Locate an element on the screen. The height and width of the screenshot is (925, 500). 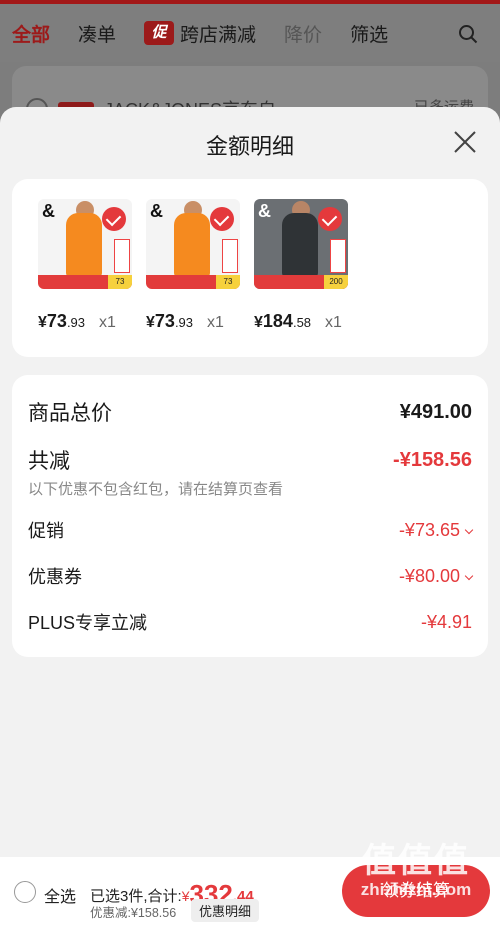
total-symbol: ¥ is located at coordinates (185, 896).